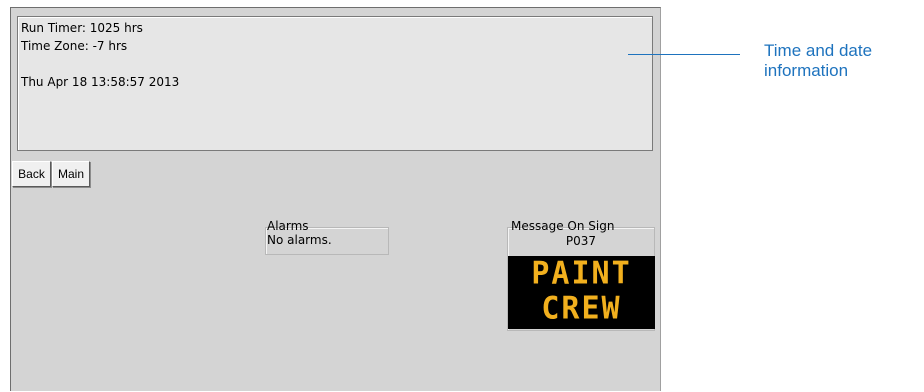  What do you see at coordinates (74, 46) in the screenshot?
I see `time-zone-text: Time Zone: -7 hrs` at bounding box center [74, 46].